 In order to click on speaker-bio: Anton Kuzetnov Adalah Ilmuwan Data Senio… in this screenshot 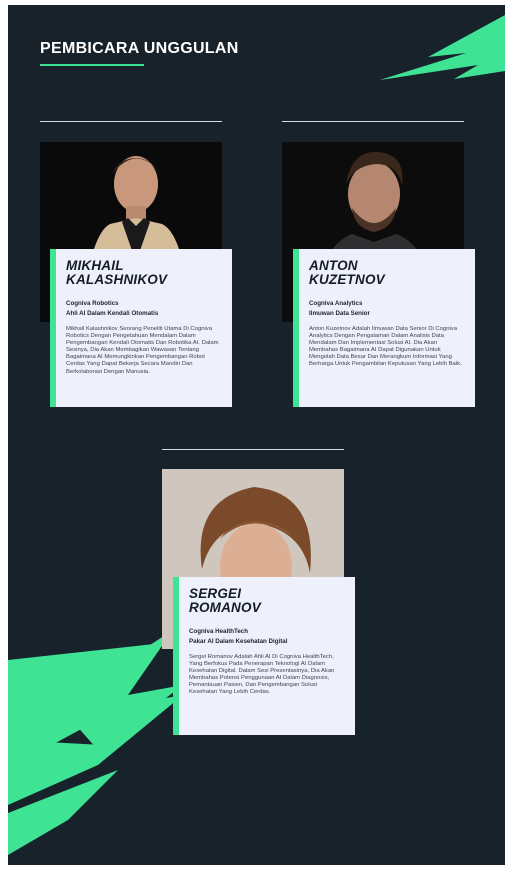, I will do `click(385, 347)`.